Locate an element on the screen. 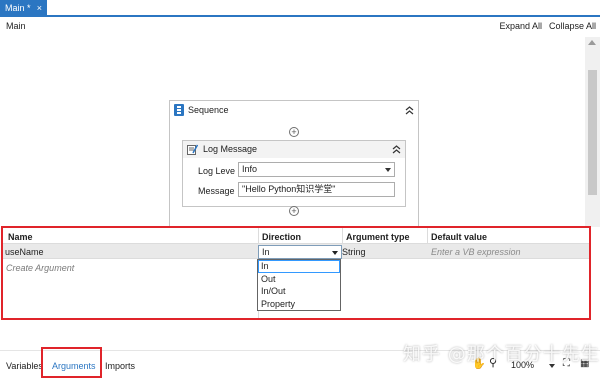 The width and height of the screenshot is (600, 379). scroll-thumb is located at coordinates (592, 132).